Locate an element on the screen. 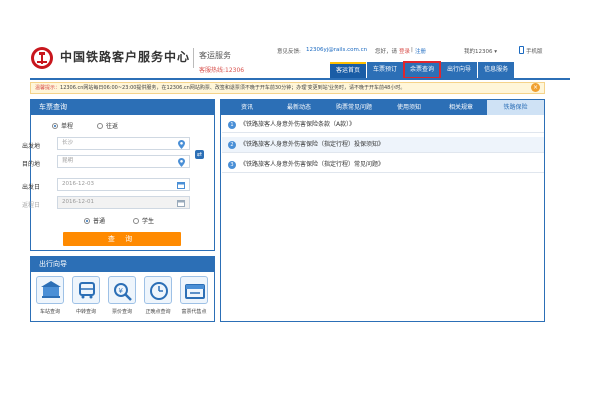  nav-home: 客运首页 is located at coordinates (348, 70).